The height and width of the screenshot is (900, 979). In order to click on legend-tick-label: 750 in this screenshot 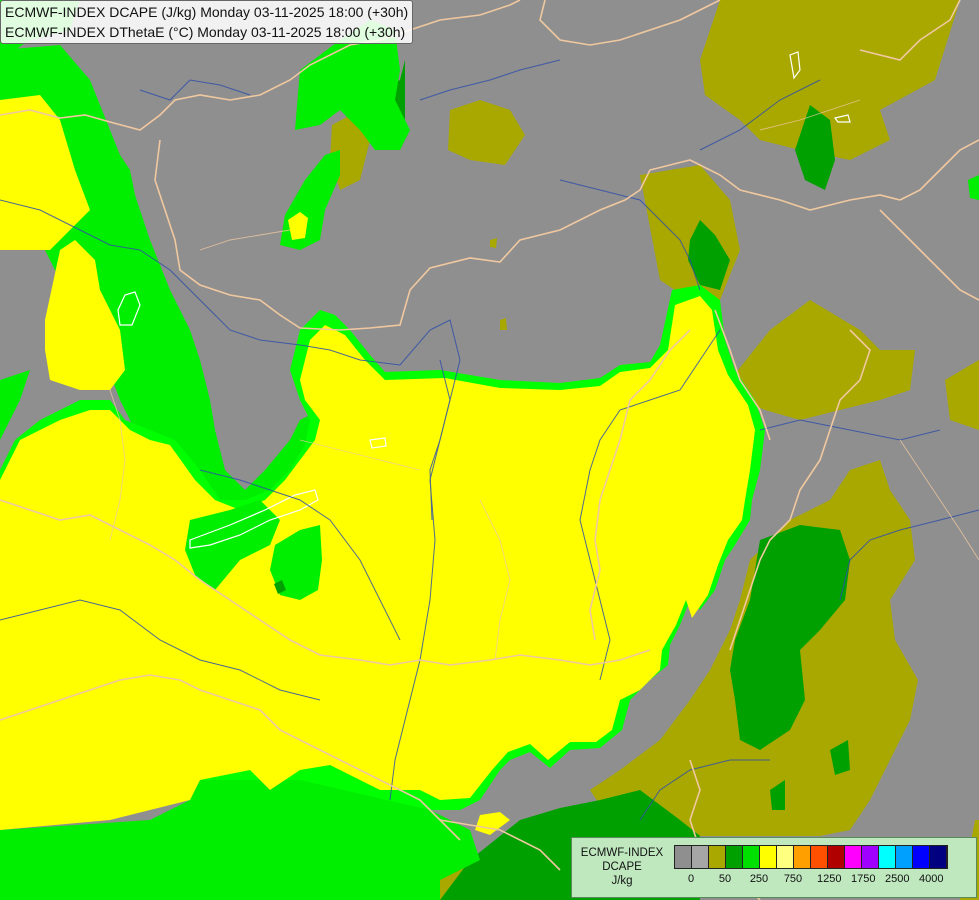, I will do `click(793, 879)`.